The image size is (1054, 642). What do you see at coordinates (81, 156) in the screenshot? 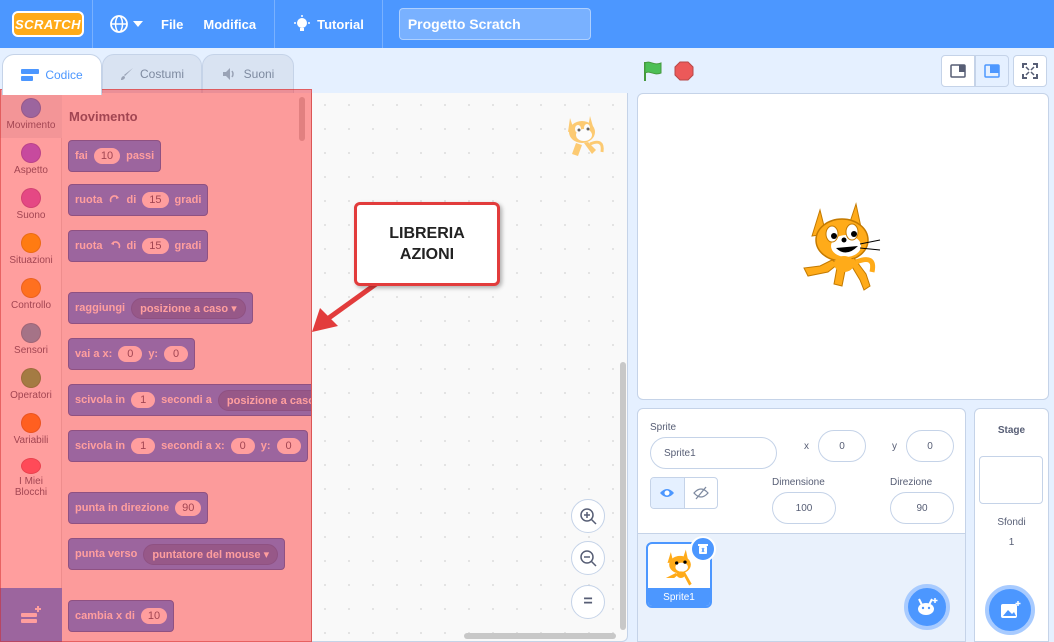
I see `block-text: fai` at bounding box center [81, 156].